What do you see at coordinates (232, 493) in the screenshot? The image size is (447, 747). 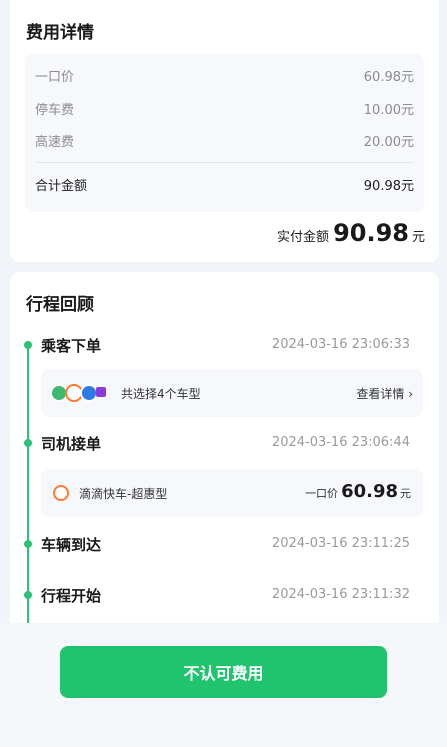 I see `ride-type-box: 滴滴快车-超惠型 一口价 60.98 元` at bounding box center [232, 493].